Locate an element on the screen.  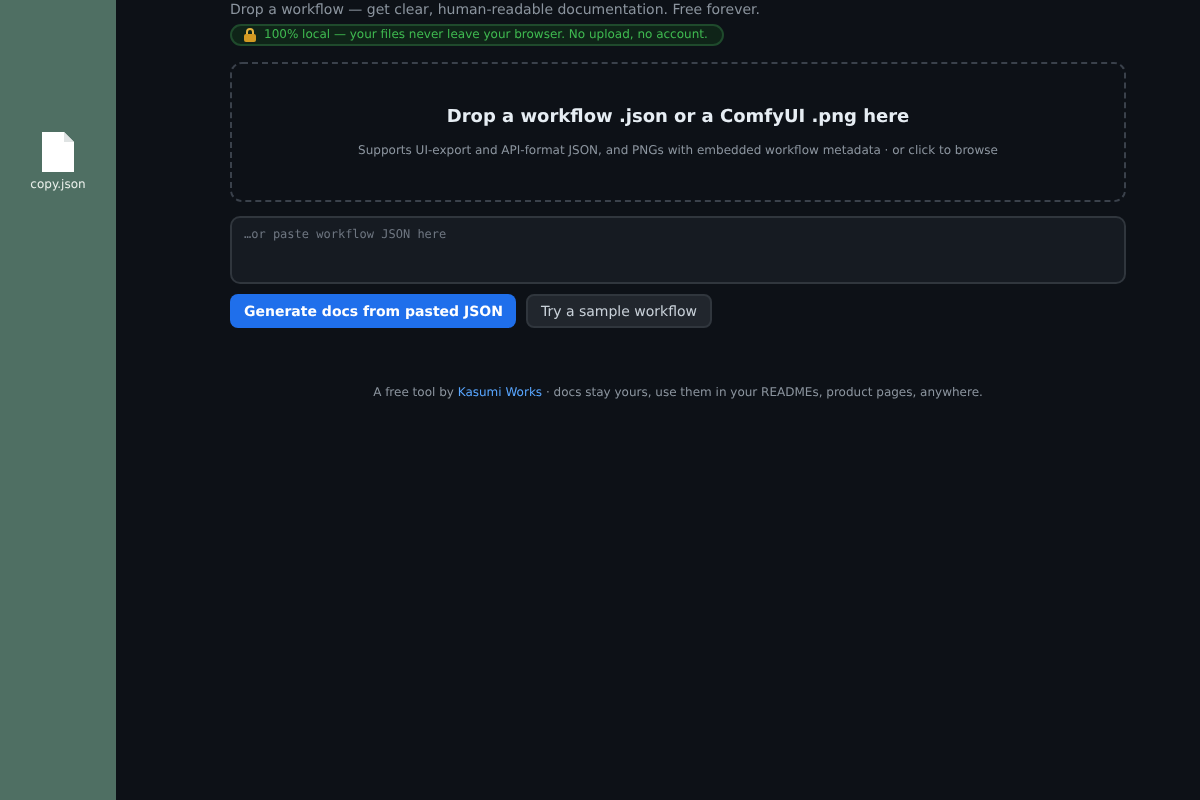
lock-icon is located at coordinates (250, 35).